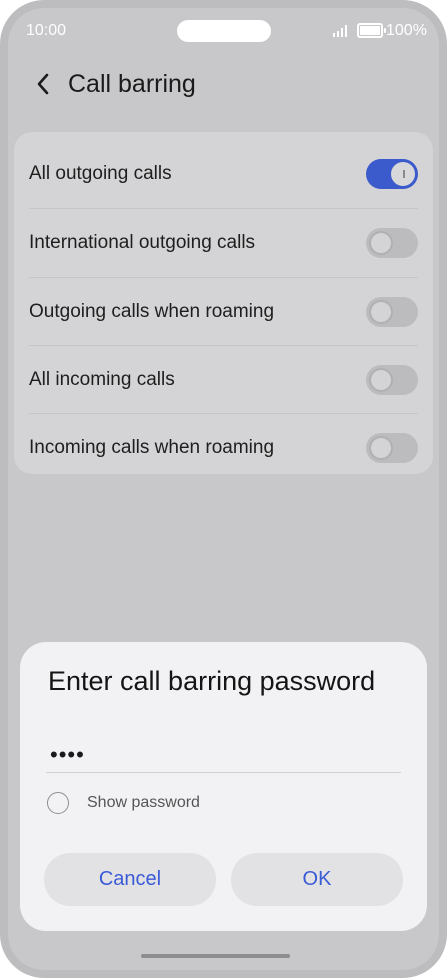 The height and width of the screenshot is (978, 447). What do you see at coordinates (100, 173) in the screenshot?
I see `item-label: All outgoing calls` at bounding box center [100, 173].